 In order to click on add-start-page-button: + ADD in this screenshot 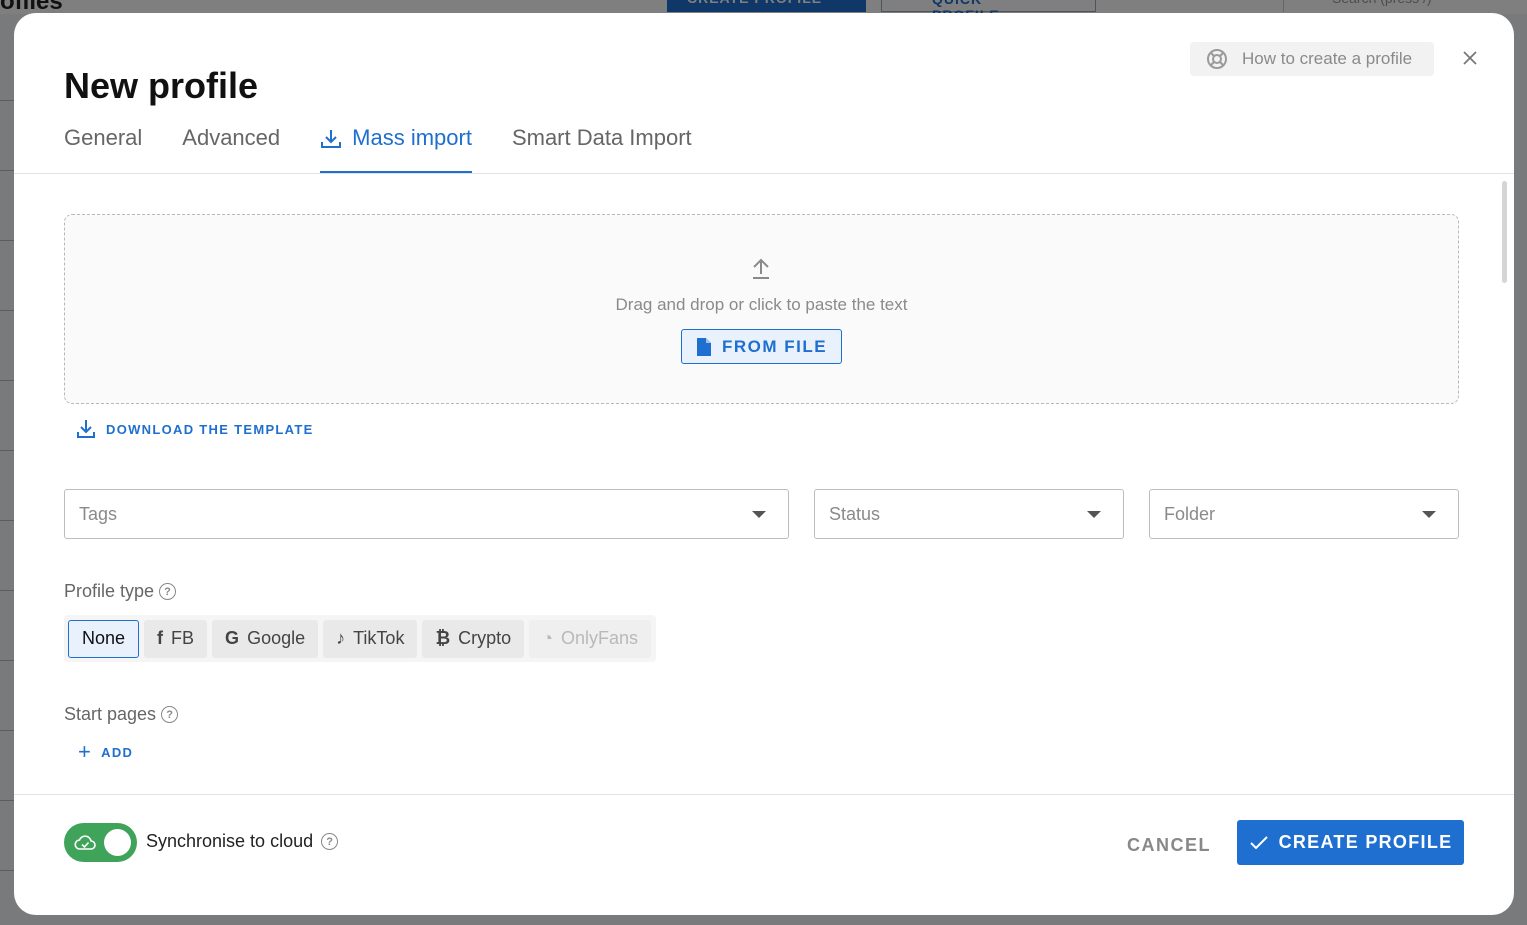, I will do `click(106, 751)`.